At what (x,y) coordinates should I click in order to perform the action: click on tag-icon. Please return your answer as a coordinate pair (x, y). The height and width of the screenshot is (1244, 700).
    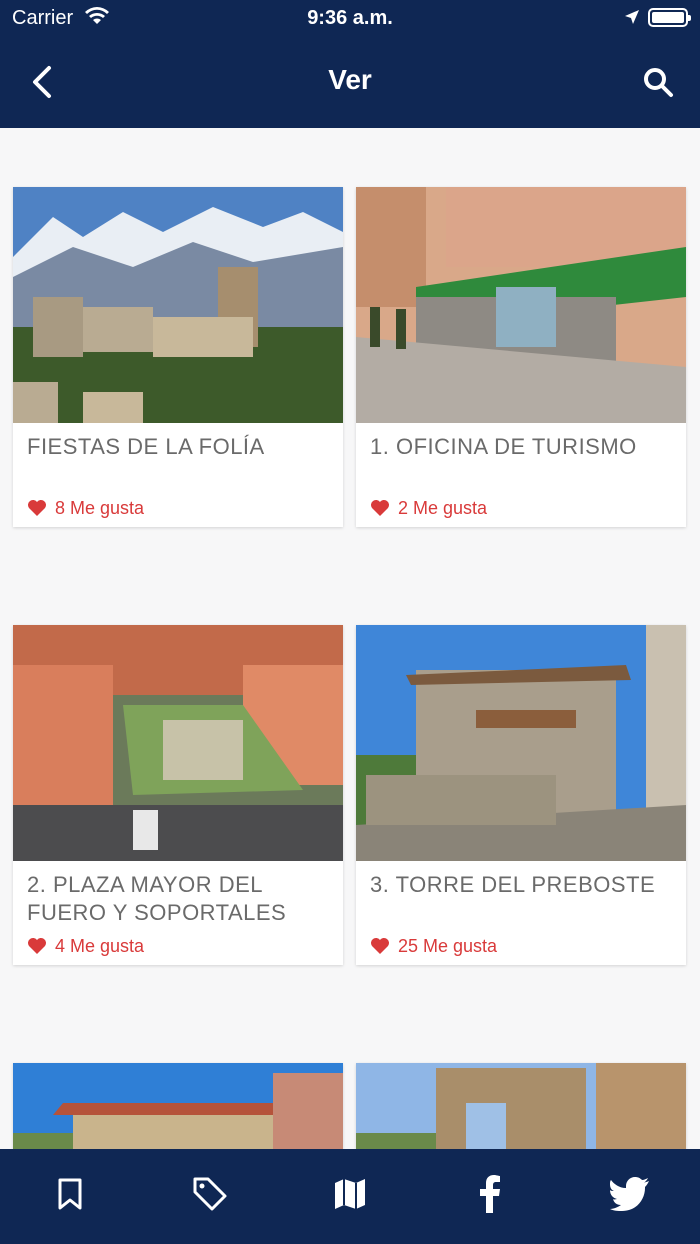
    Looking at the image, I should click on (210, 1194).